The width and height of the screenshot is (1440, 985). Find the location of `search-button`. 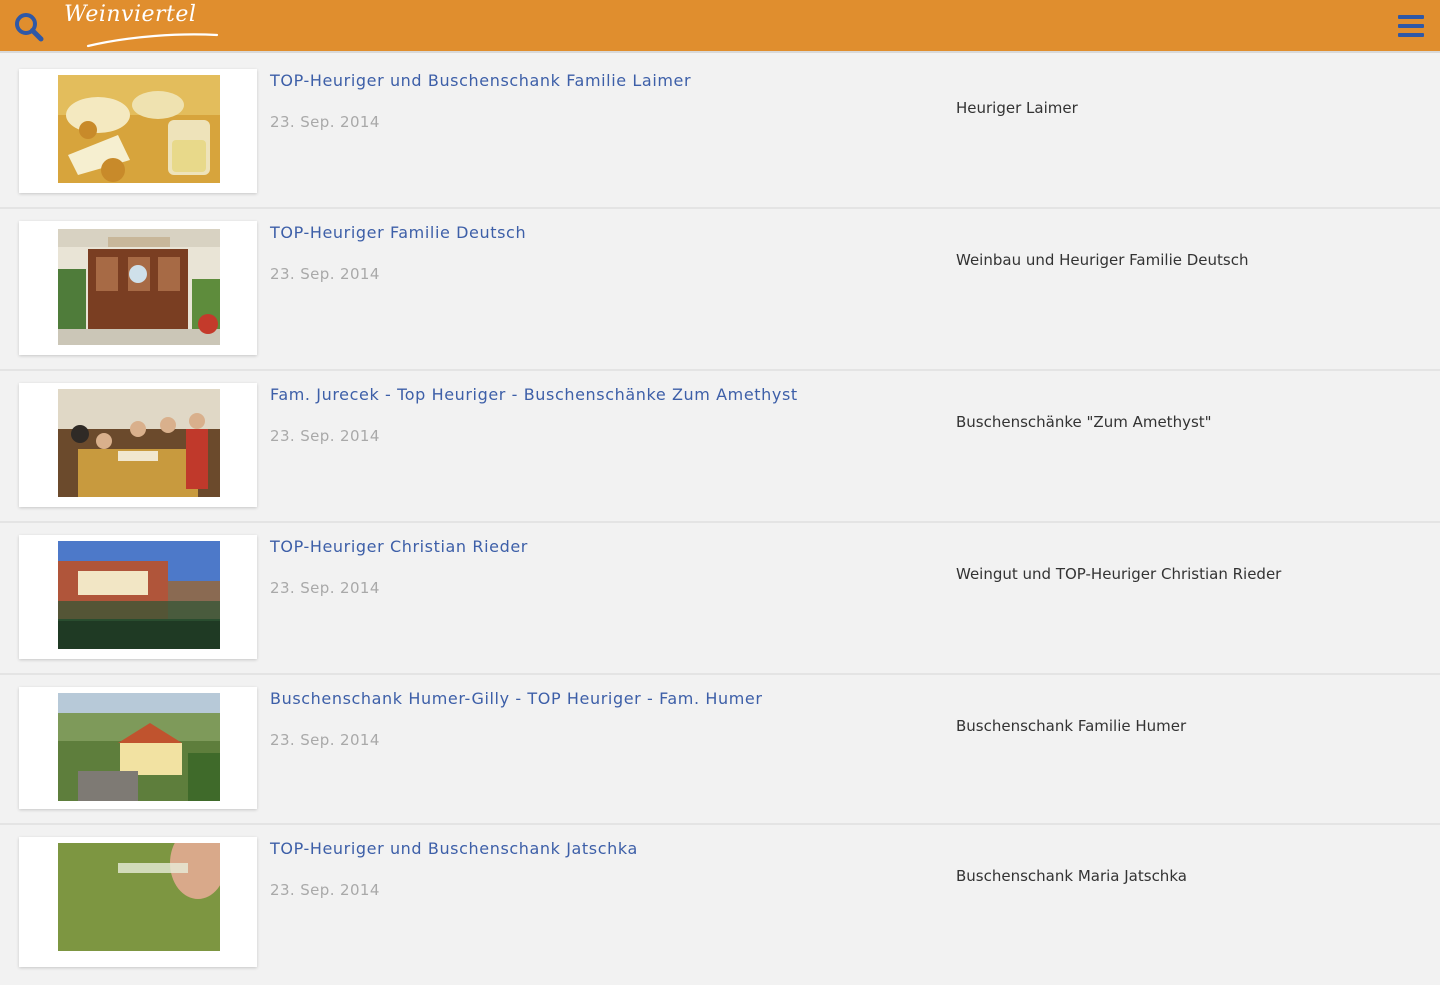

search-button is located at coordinates (29, 27).